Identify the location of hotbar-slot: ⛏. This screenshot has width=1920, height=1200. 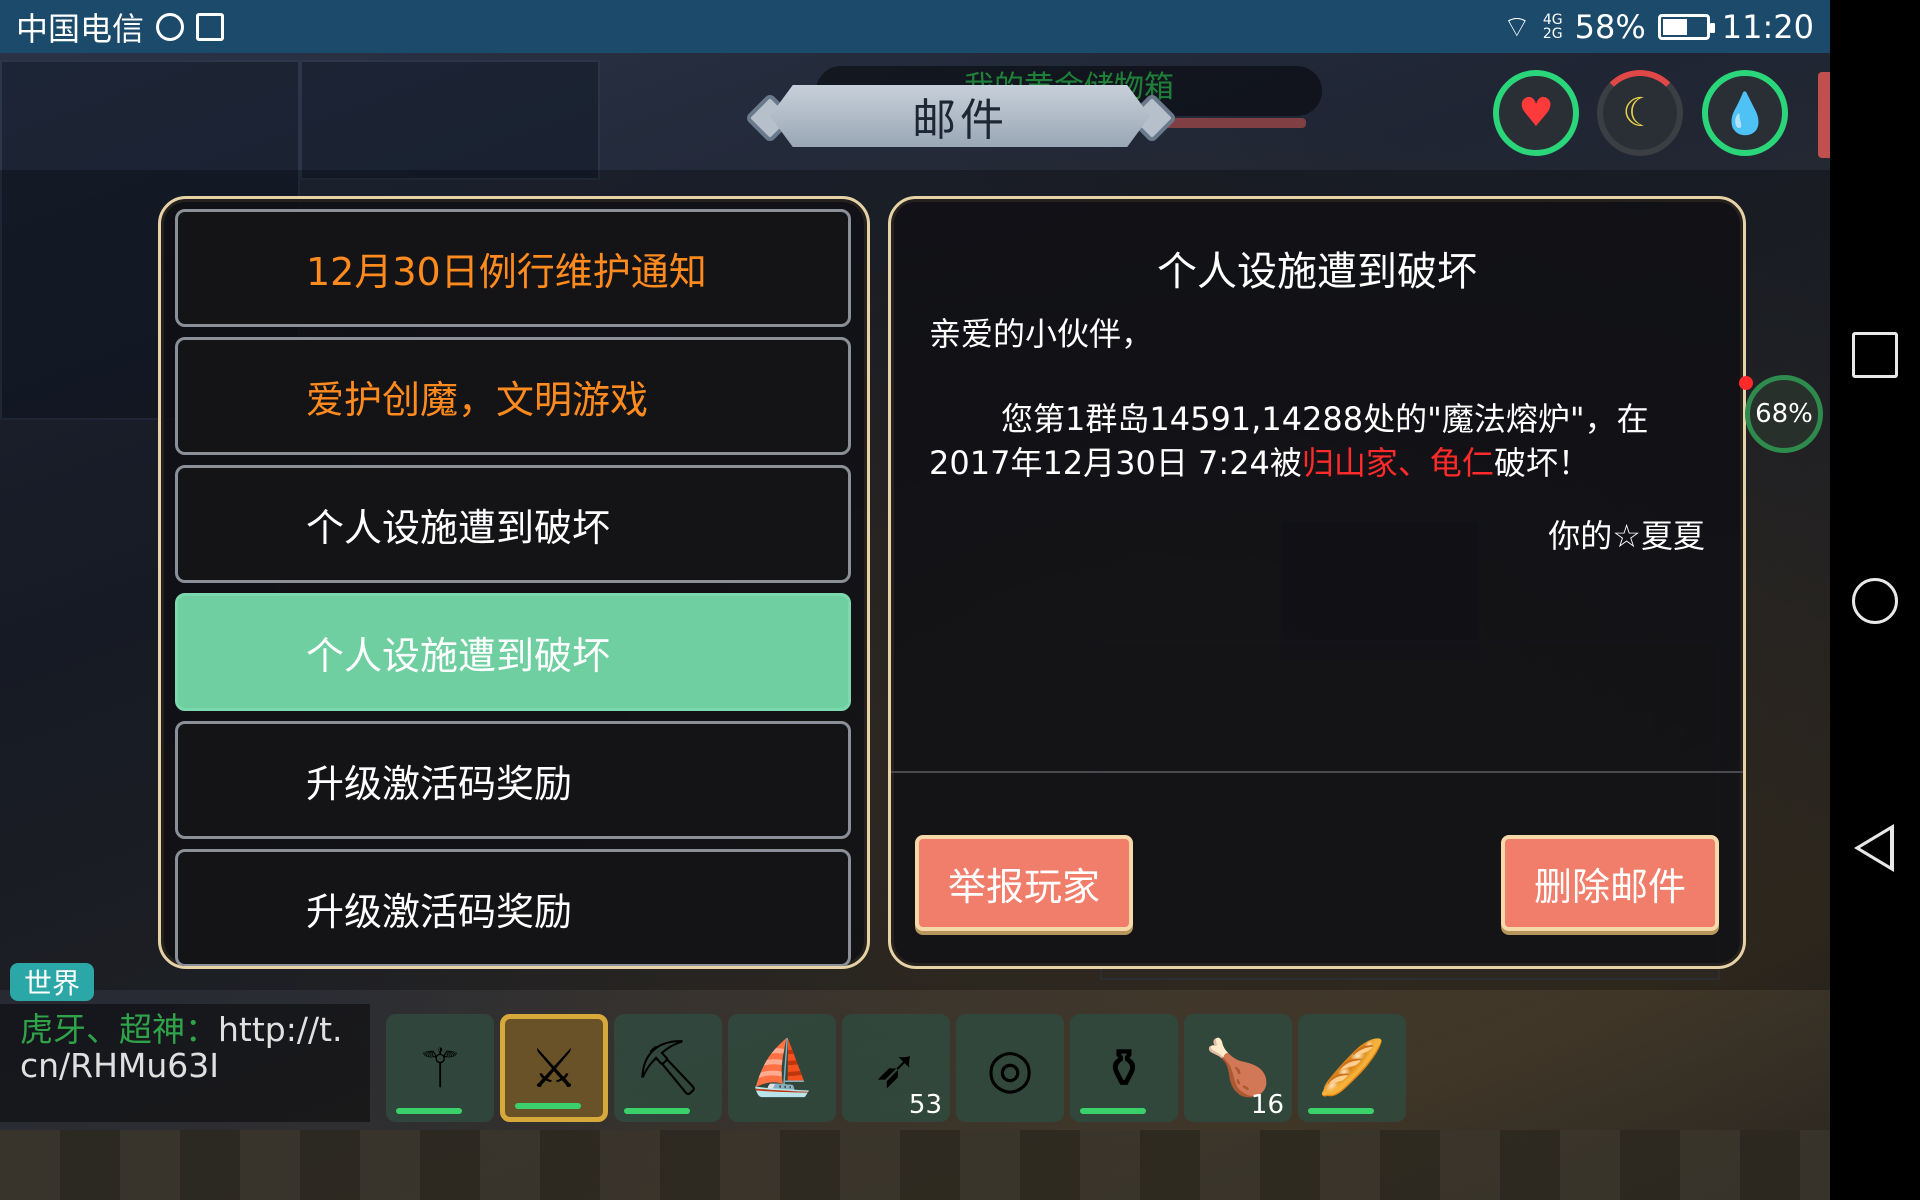
(668, 1068).